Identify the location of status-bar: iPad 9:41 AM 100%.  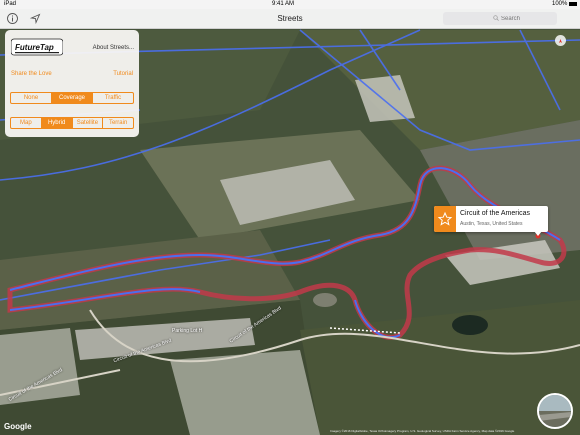
(290, 4).